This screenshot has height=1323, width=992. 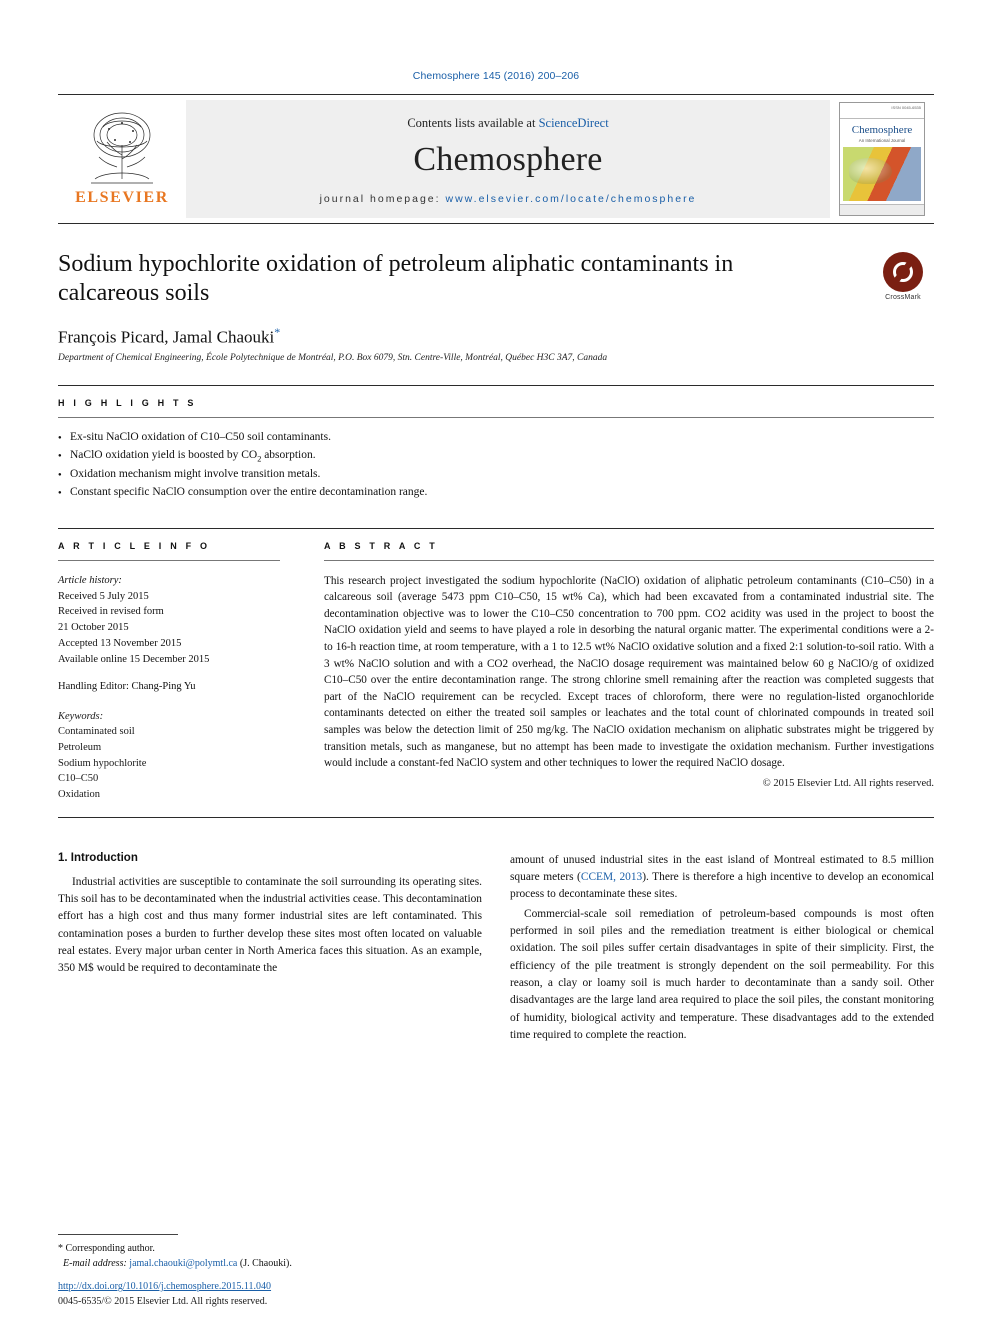 What do you see at coordinates (93, 627) in the screenshot?
I see `history-line: 21 October 2015` at bounding box center [93, 627].